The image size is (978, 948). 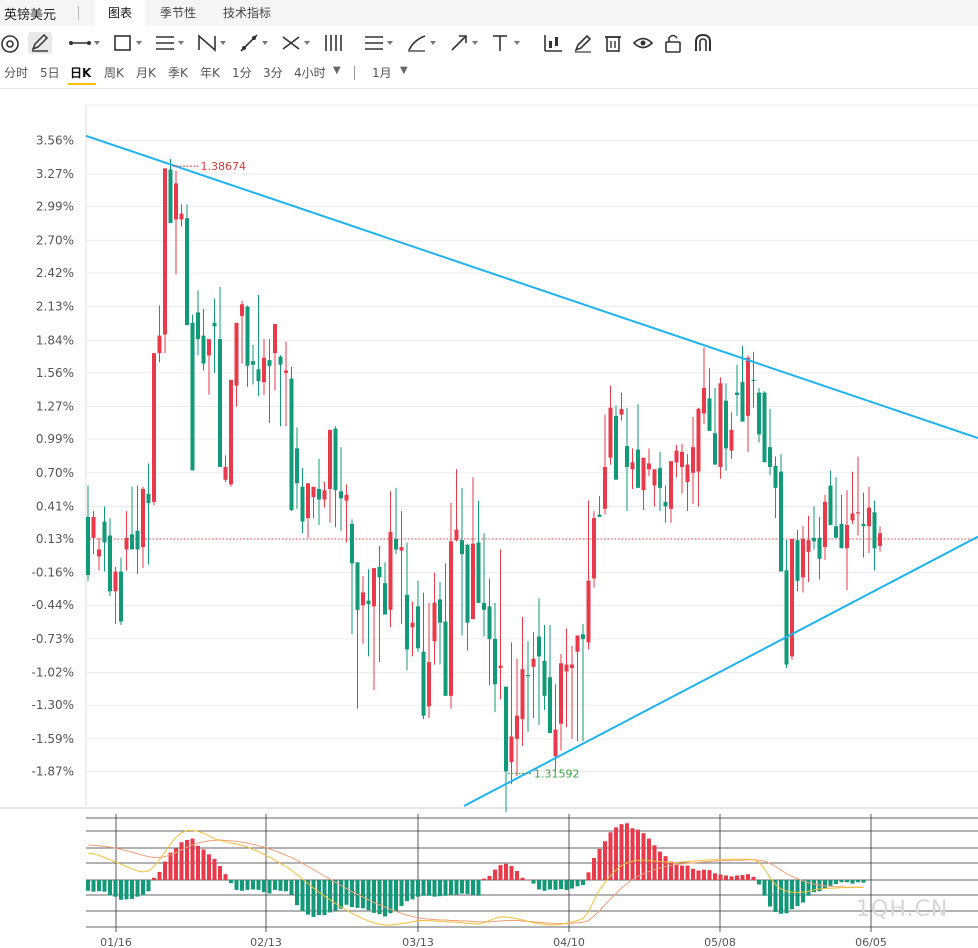 I want to click on min-marker-label: 1.31592, so click(x=557, y=773).